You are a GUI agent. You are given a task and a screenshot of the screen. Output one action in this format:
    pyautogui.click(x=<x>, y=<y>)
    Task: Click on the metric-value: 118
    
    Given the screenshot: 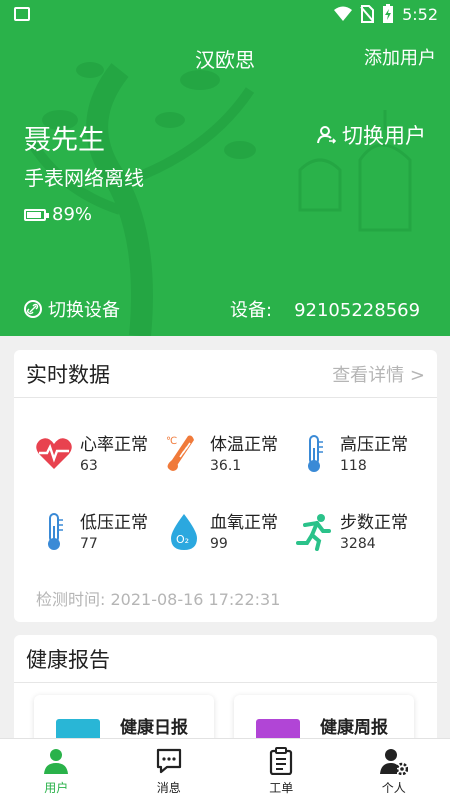 What is the action you would take?
    pyautogui.click(x=353, y=466)
    